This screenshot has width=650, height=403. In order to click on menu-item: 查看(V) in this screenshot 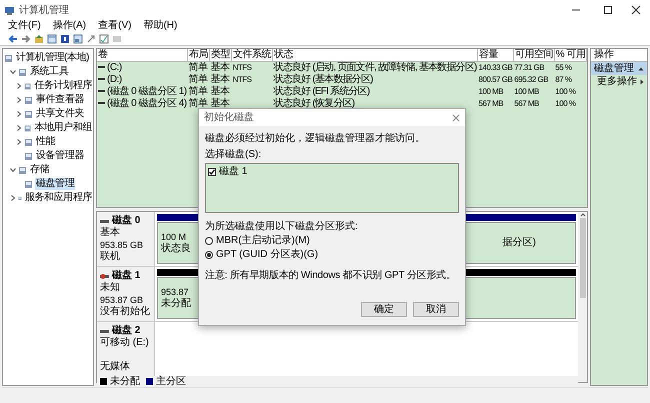, I will do `click(115, 26)`.